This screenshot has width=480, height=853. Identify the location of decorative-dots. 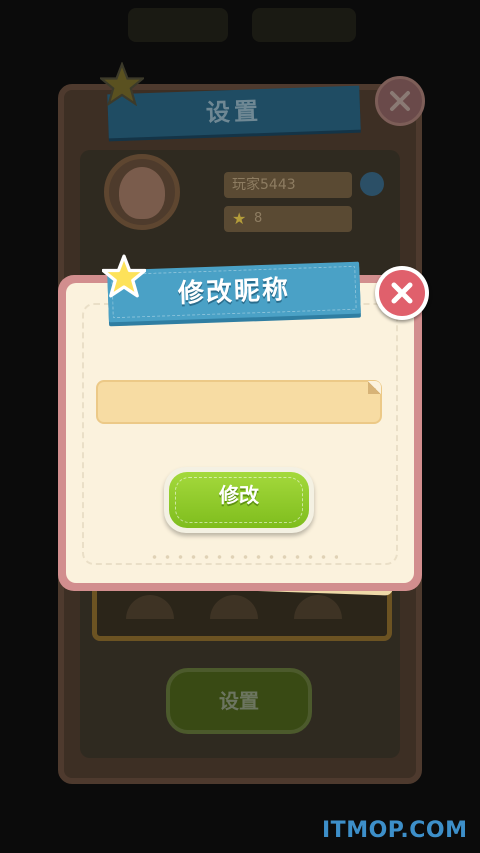
(243, 557).